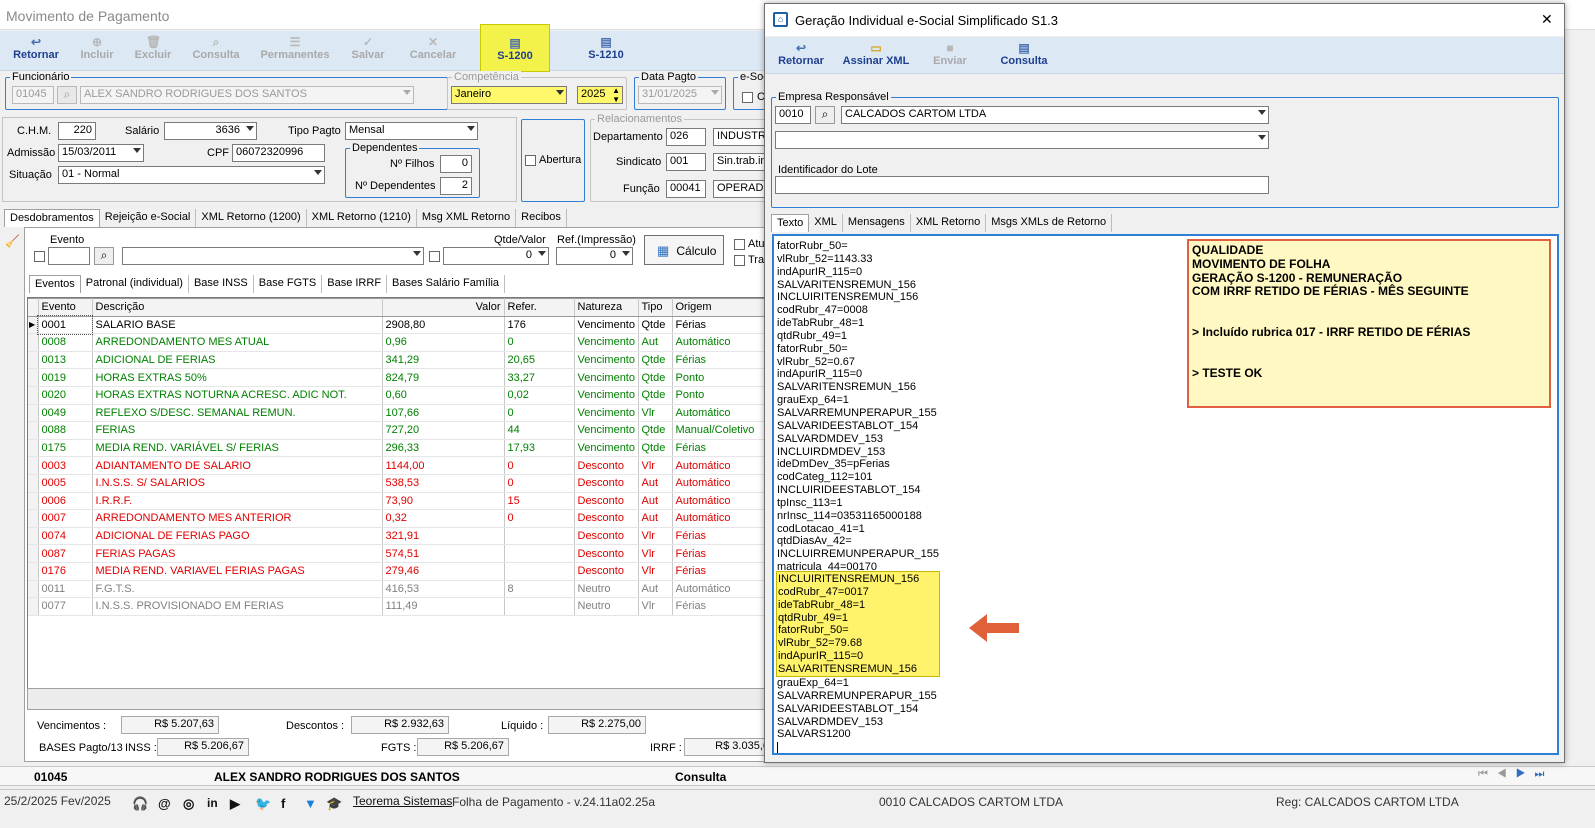  What do you see at coordinates (433, 51) in the screenshot?
I see `cancelar-button: ✕ Cancelar` at bounding box center [433, 51].